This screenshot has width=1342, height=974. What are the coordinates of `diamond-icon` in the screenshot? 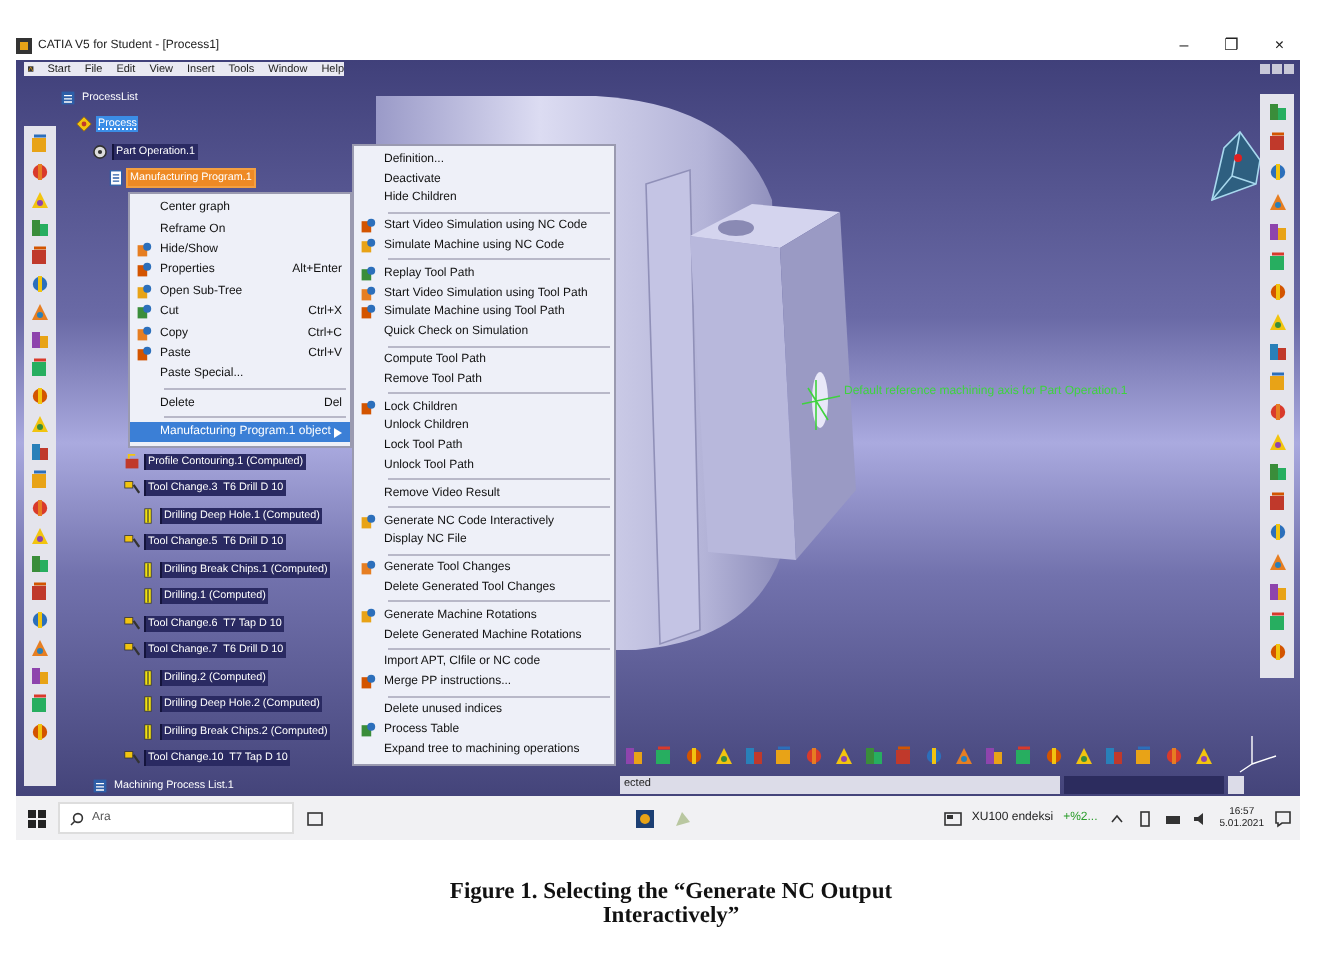 It's located at (84, 124).